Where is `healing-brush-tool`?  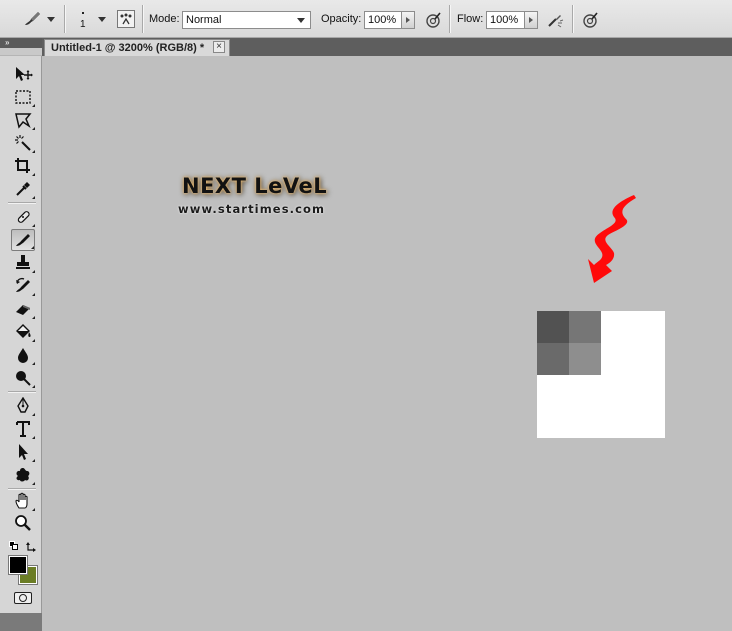 healing-brush-tool is located at coordinates (23, 217).